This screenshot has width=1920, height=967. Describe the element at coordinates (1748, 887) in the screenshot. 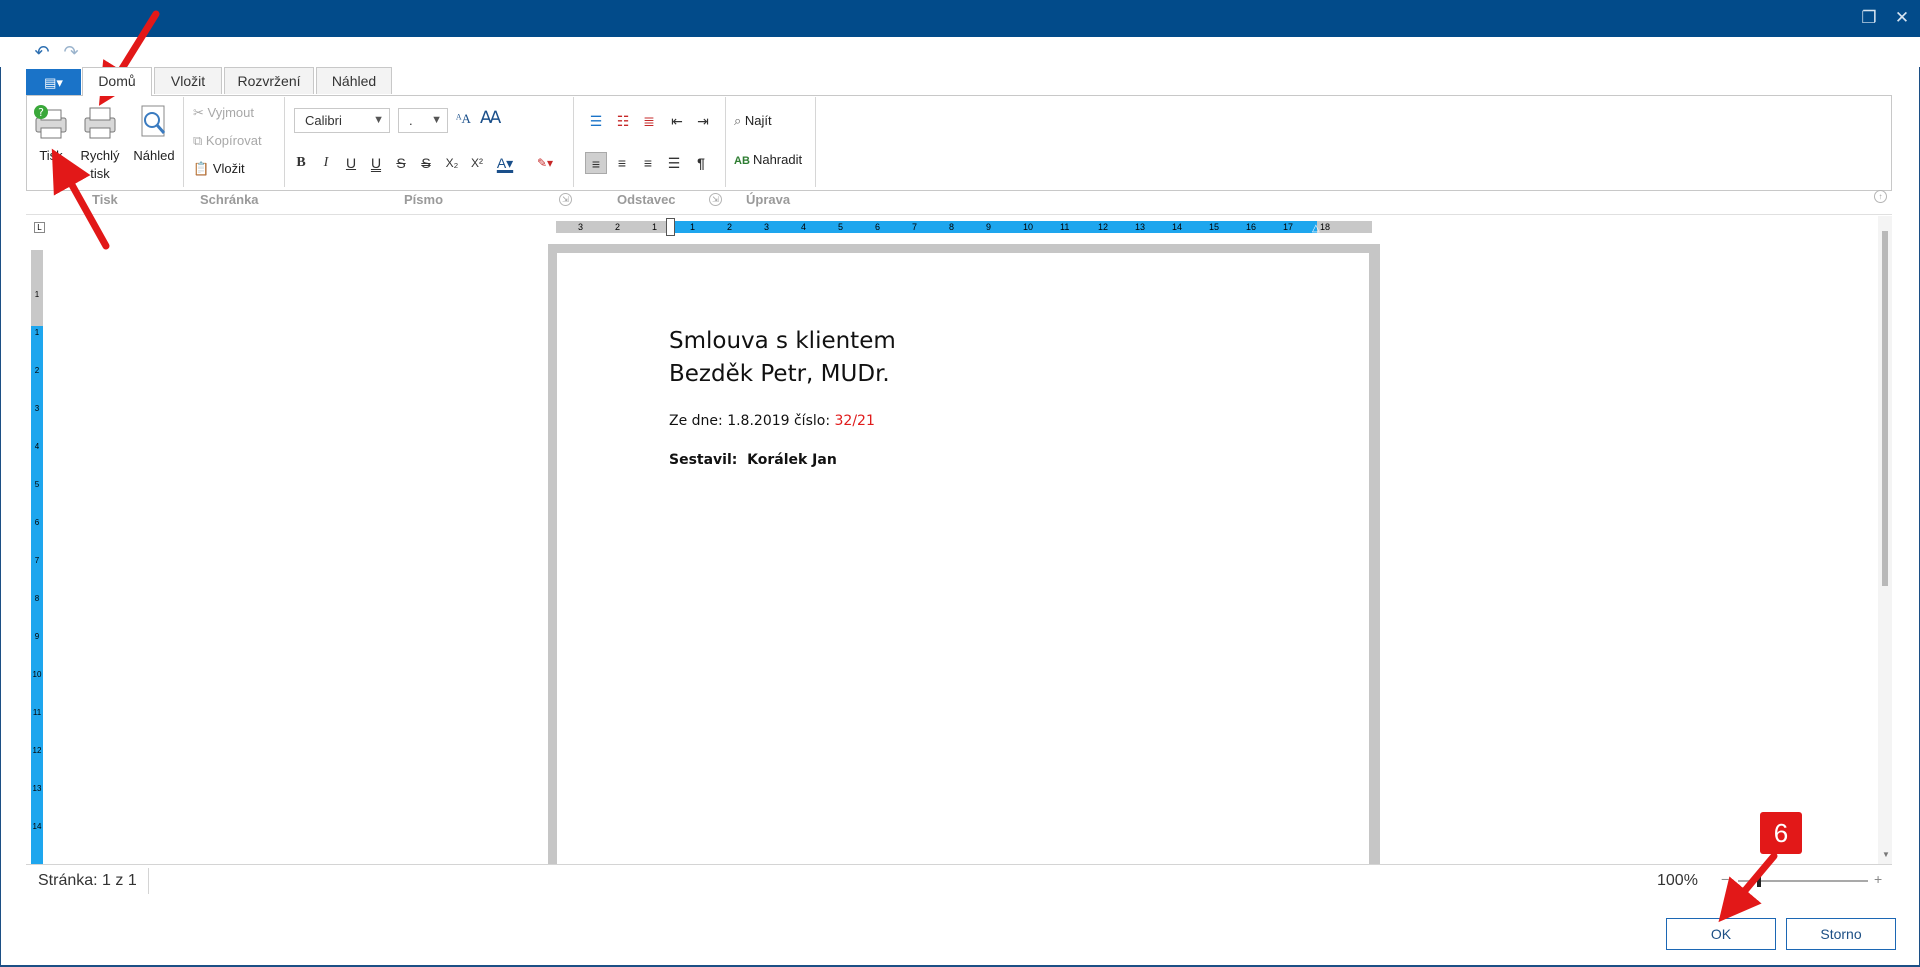

I see `arrow-to-ok` at that location.